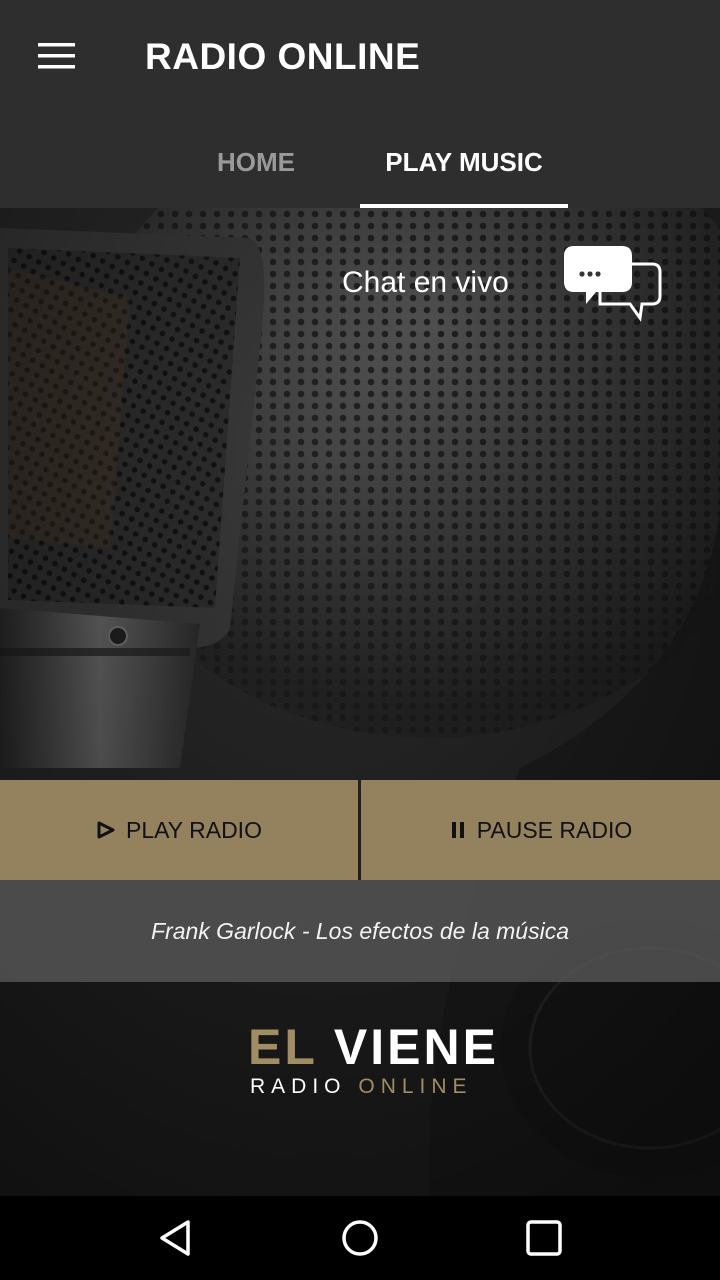 The height and width of the screenshot is (1280, 720). I want to click on logo-word-viene: VIENE, so click(416, 1047).